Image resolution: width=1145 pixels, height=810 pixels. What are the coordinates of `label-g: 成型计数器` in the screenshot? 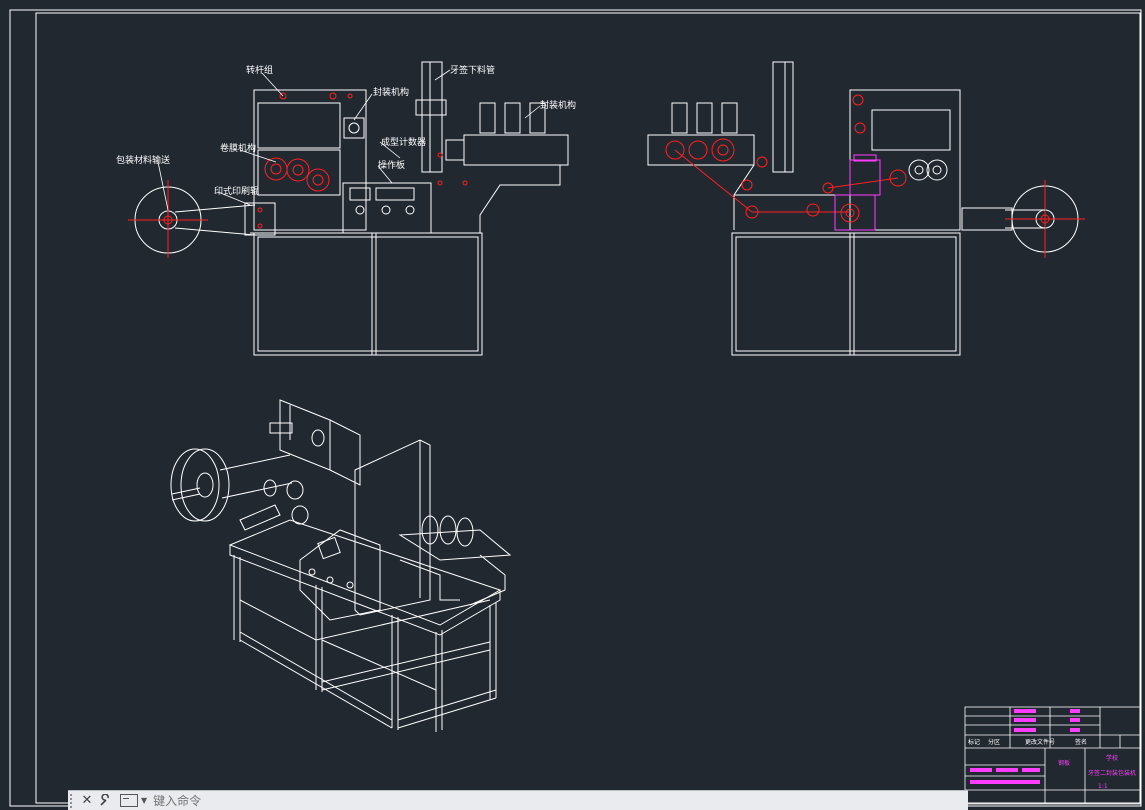 It's located at (403, 142).